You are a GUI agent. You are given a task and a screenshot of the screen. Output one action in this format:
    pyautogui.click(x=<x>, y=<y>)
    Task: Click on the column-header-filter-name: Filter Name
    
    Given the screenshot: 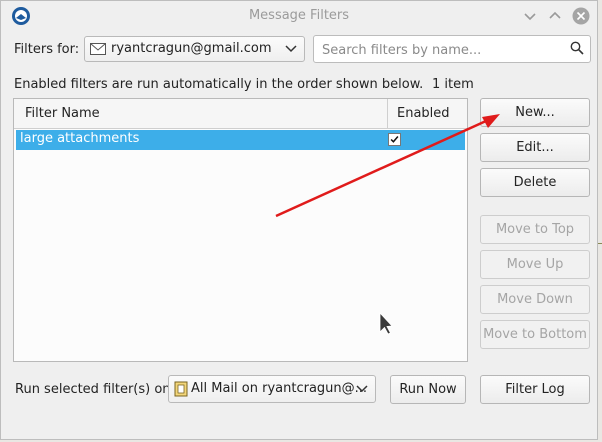 What is the action you would take?
    pyautogui.click(x=62, y=113)
    